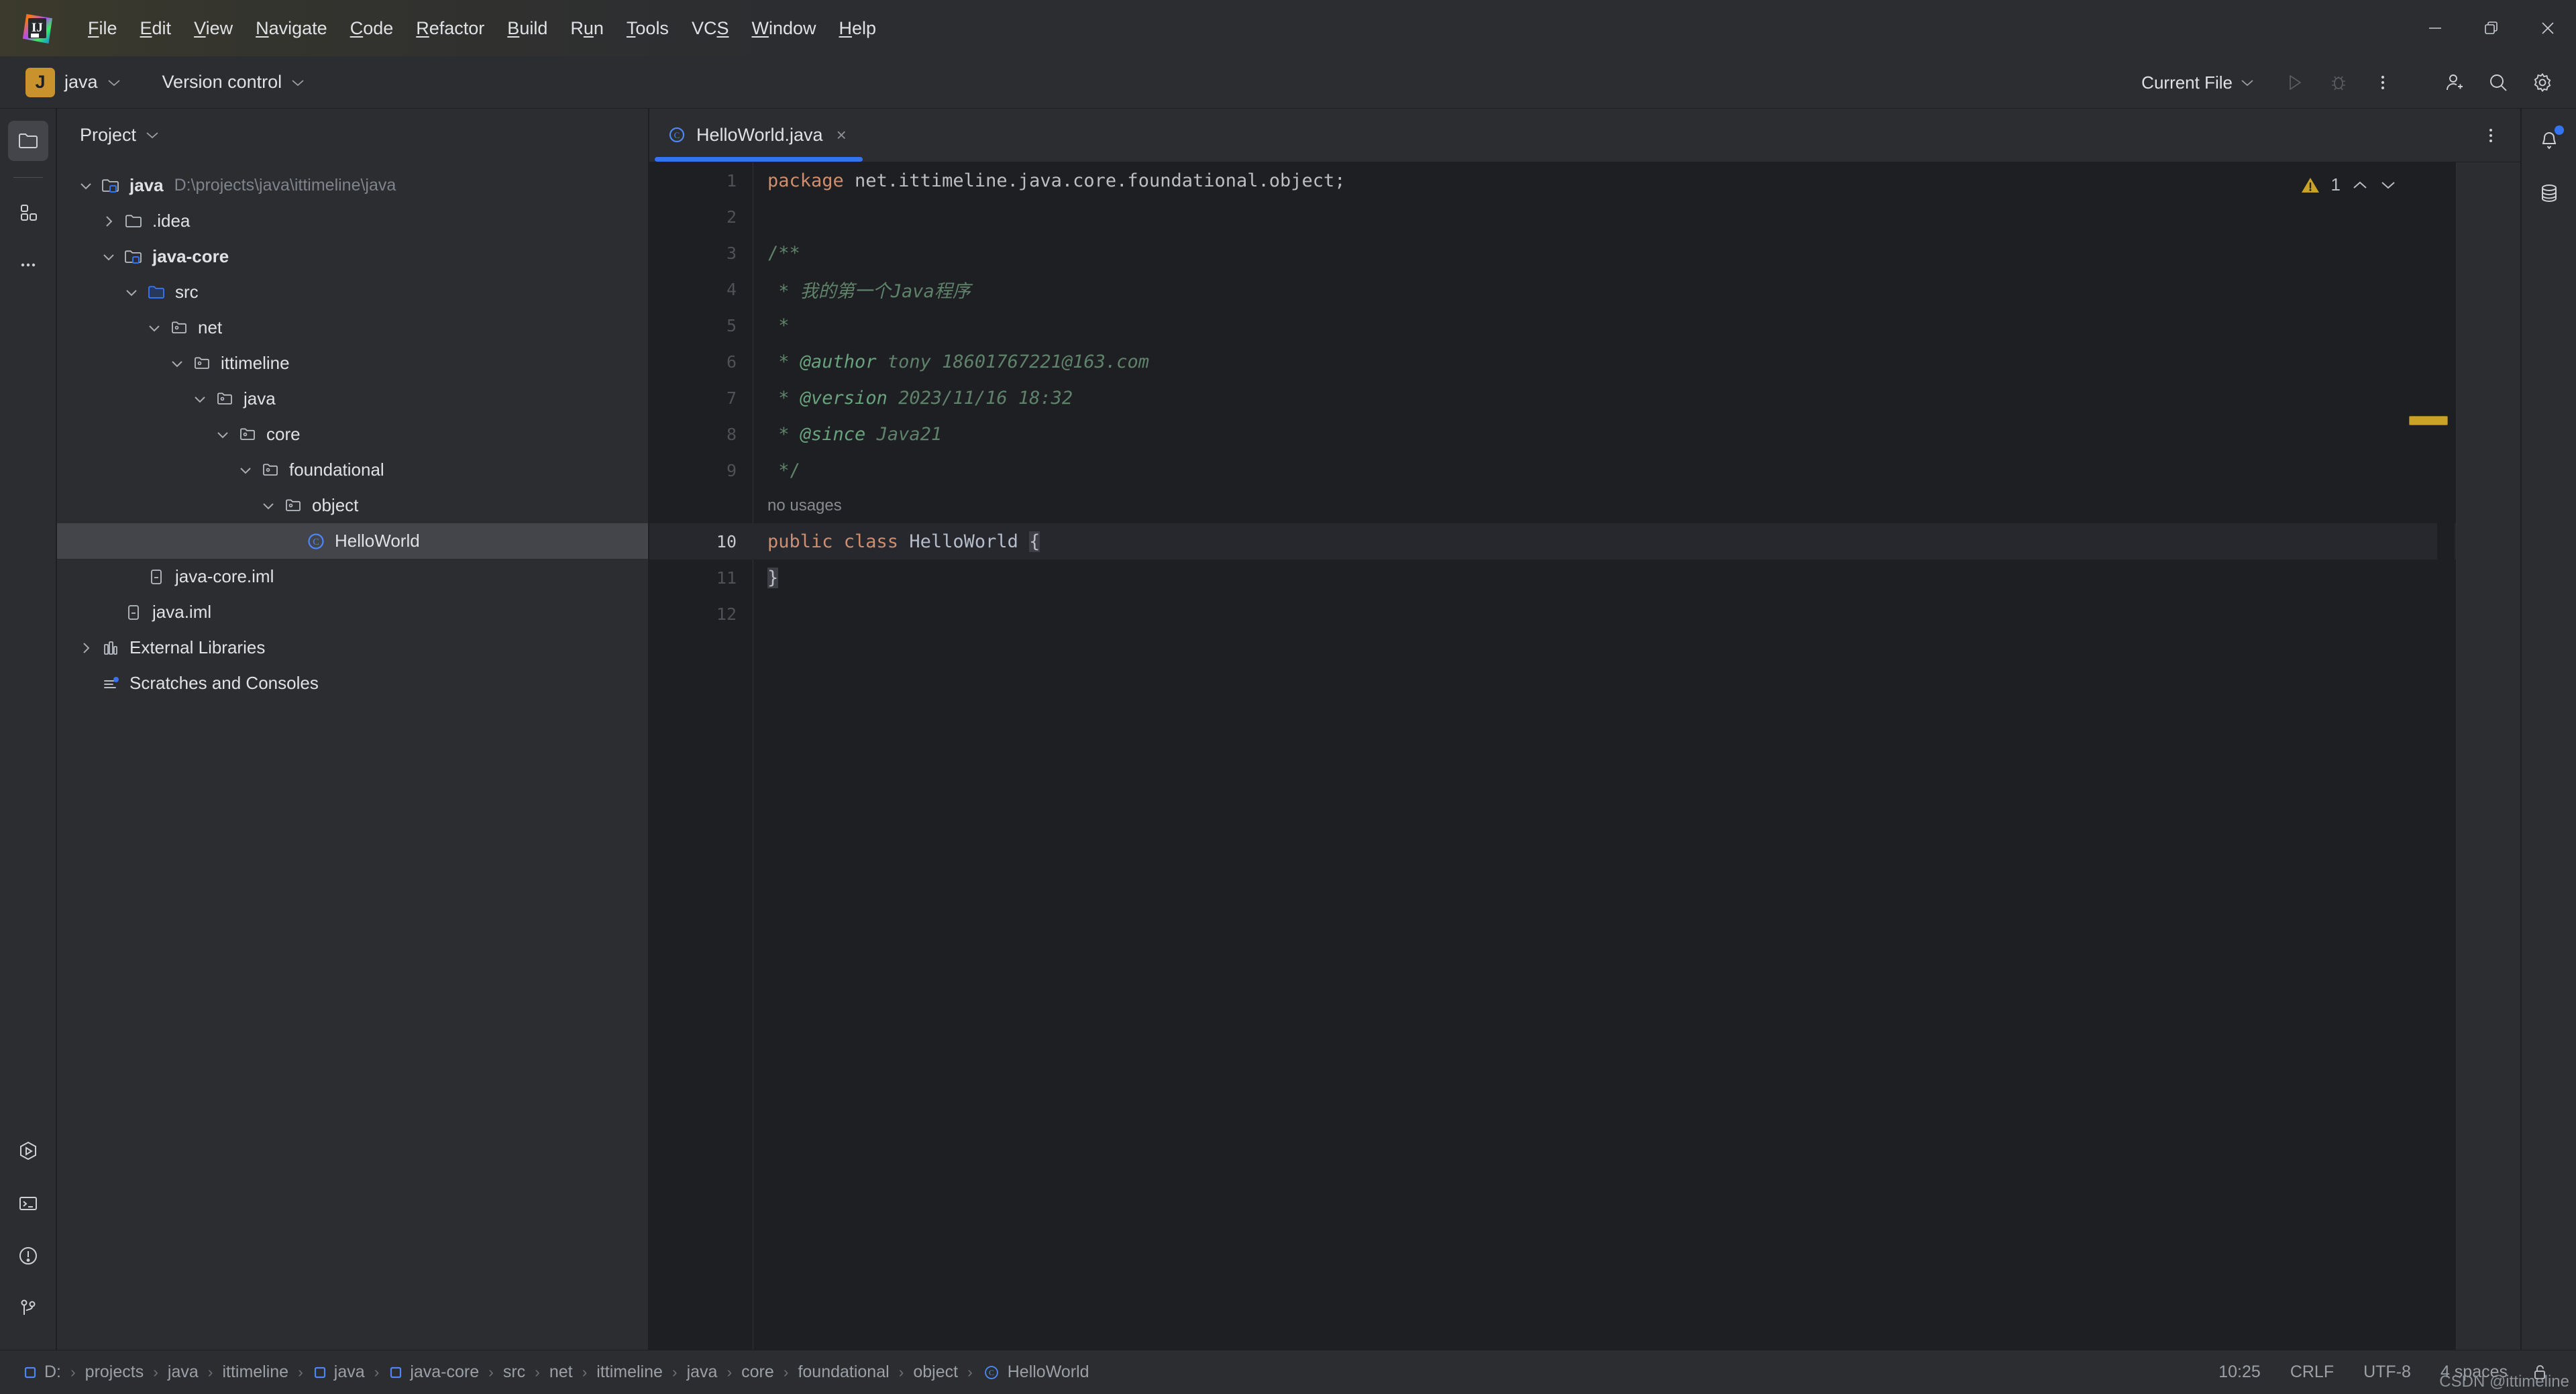 The image size is (2576, 1394). Describe the element at coordinates (2474, 1372) in the screenshot. I see `indent-setting: 4 spaces` at that location.